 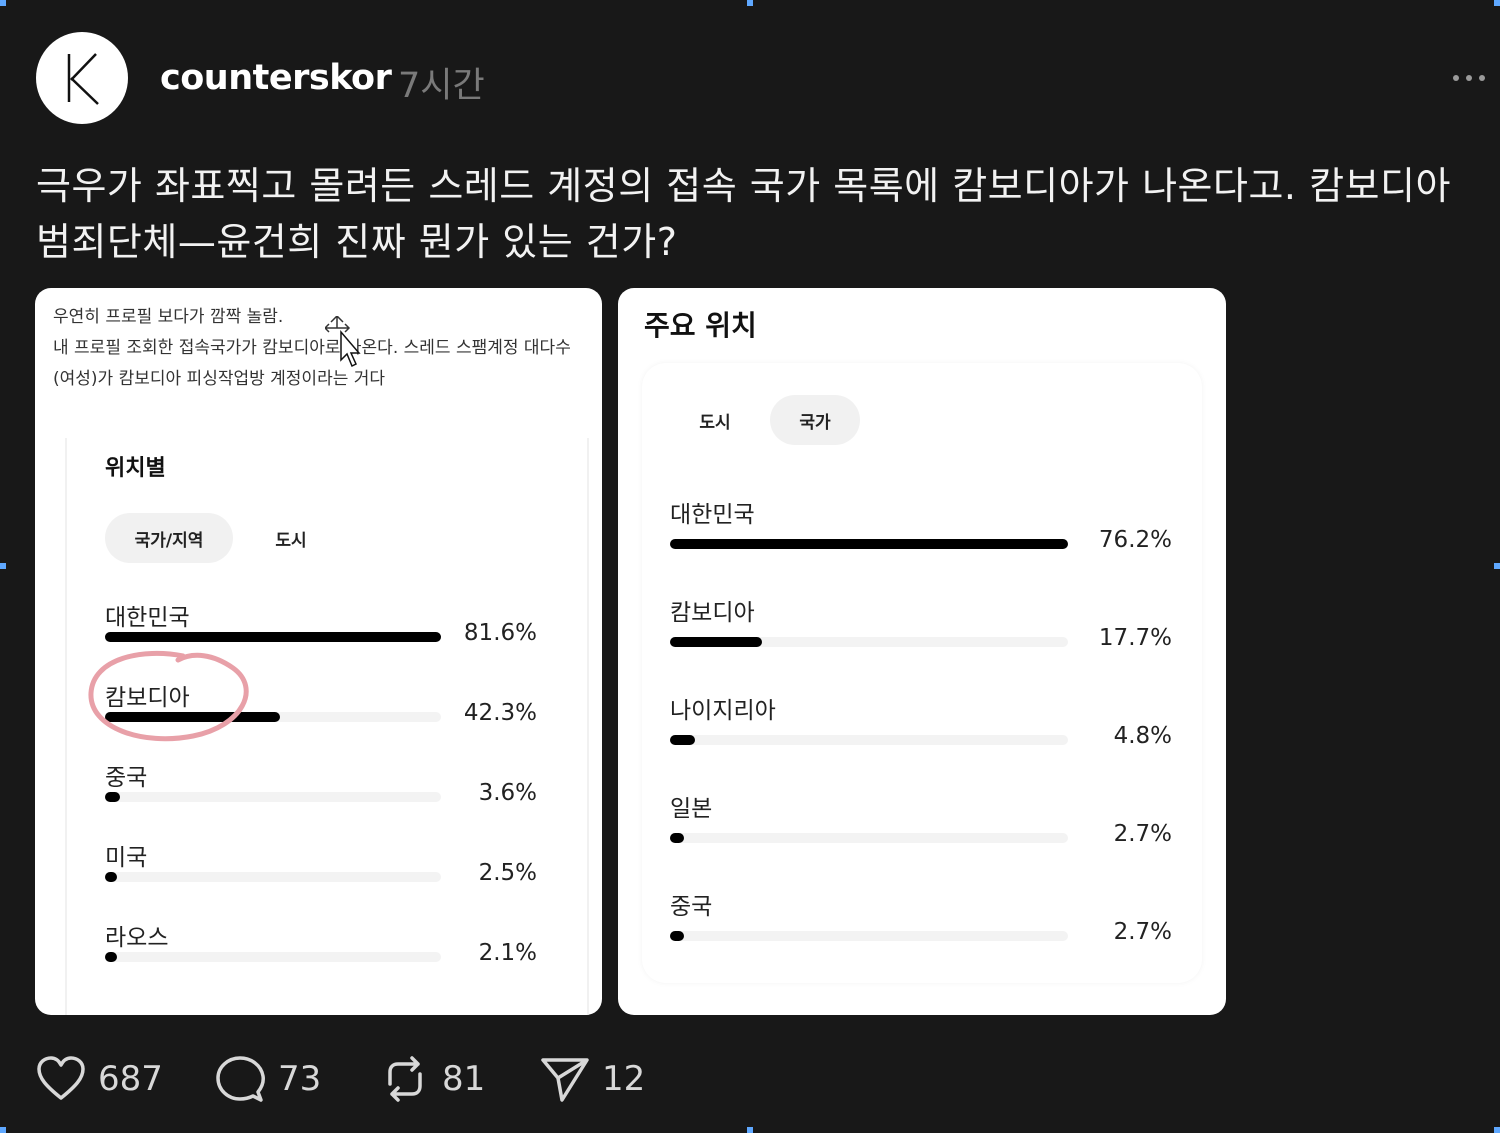 What do you see at coordinates (750, 1130) in the screenshot?
I see `resize-handle-bottom-center` at bounding box center [750, 1130].